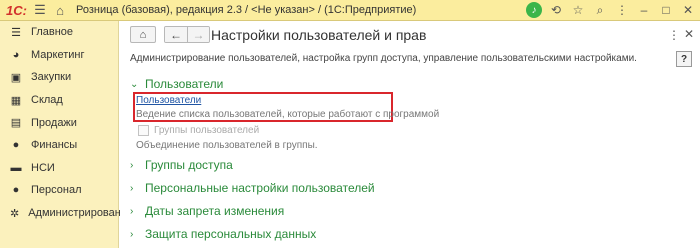 Image resolution: width=700 pixels, height=248 pixels. I want to click on sidebar-item-purchases: ▣ Закупки, so click(59, 77).